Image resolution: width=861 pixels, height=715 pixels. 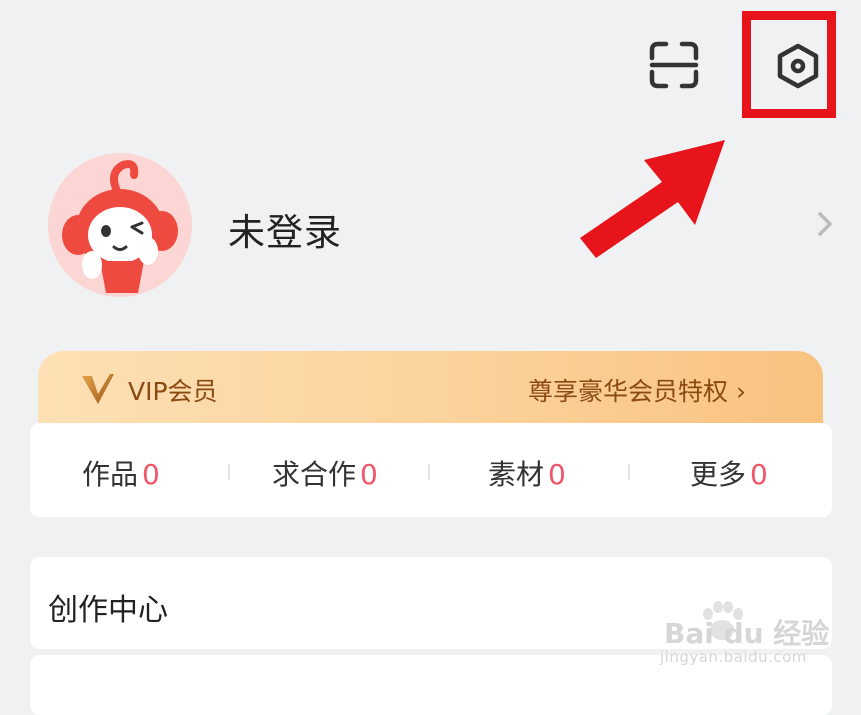 What do you see at coordinates (173, 391) in the screenshot?
I see `vip-title: VIP会员` at bounding box center [173, 391].